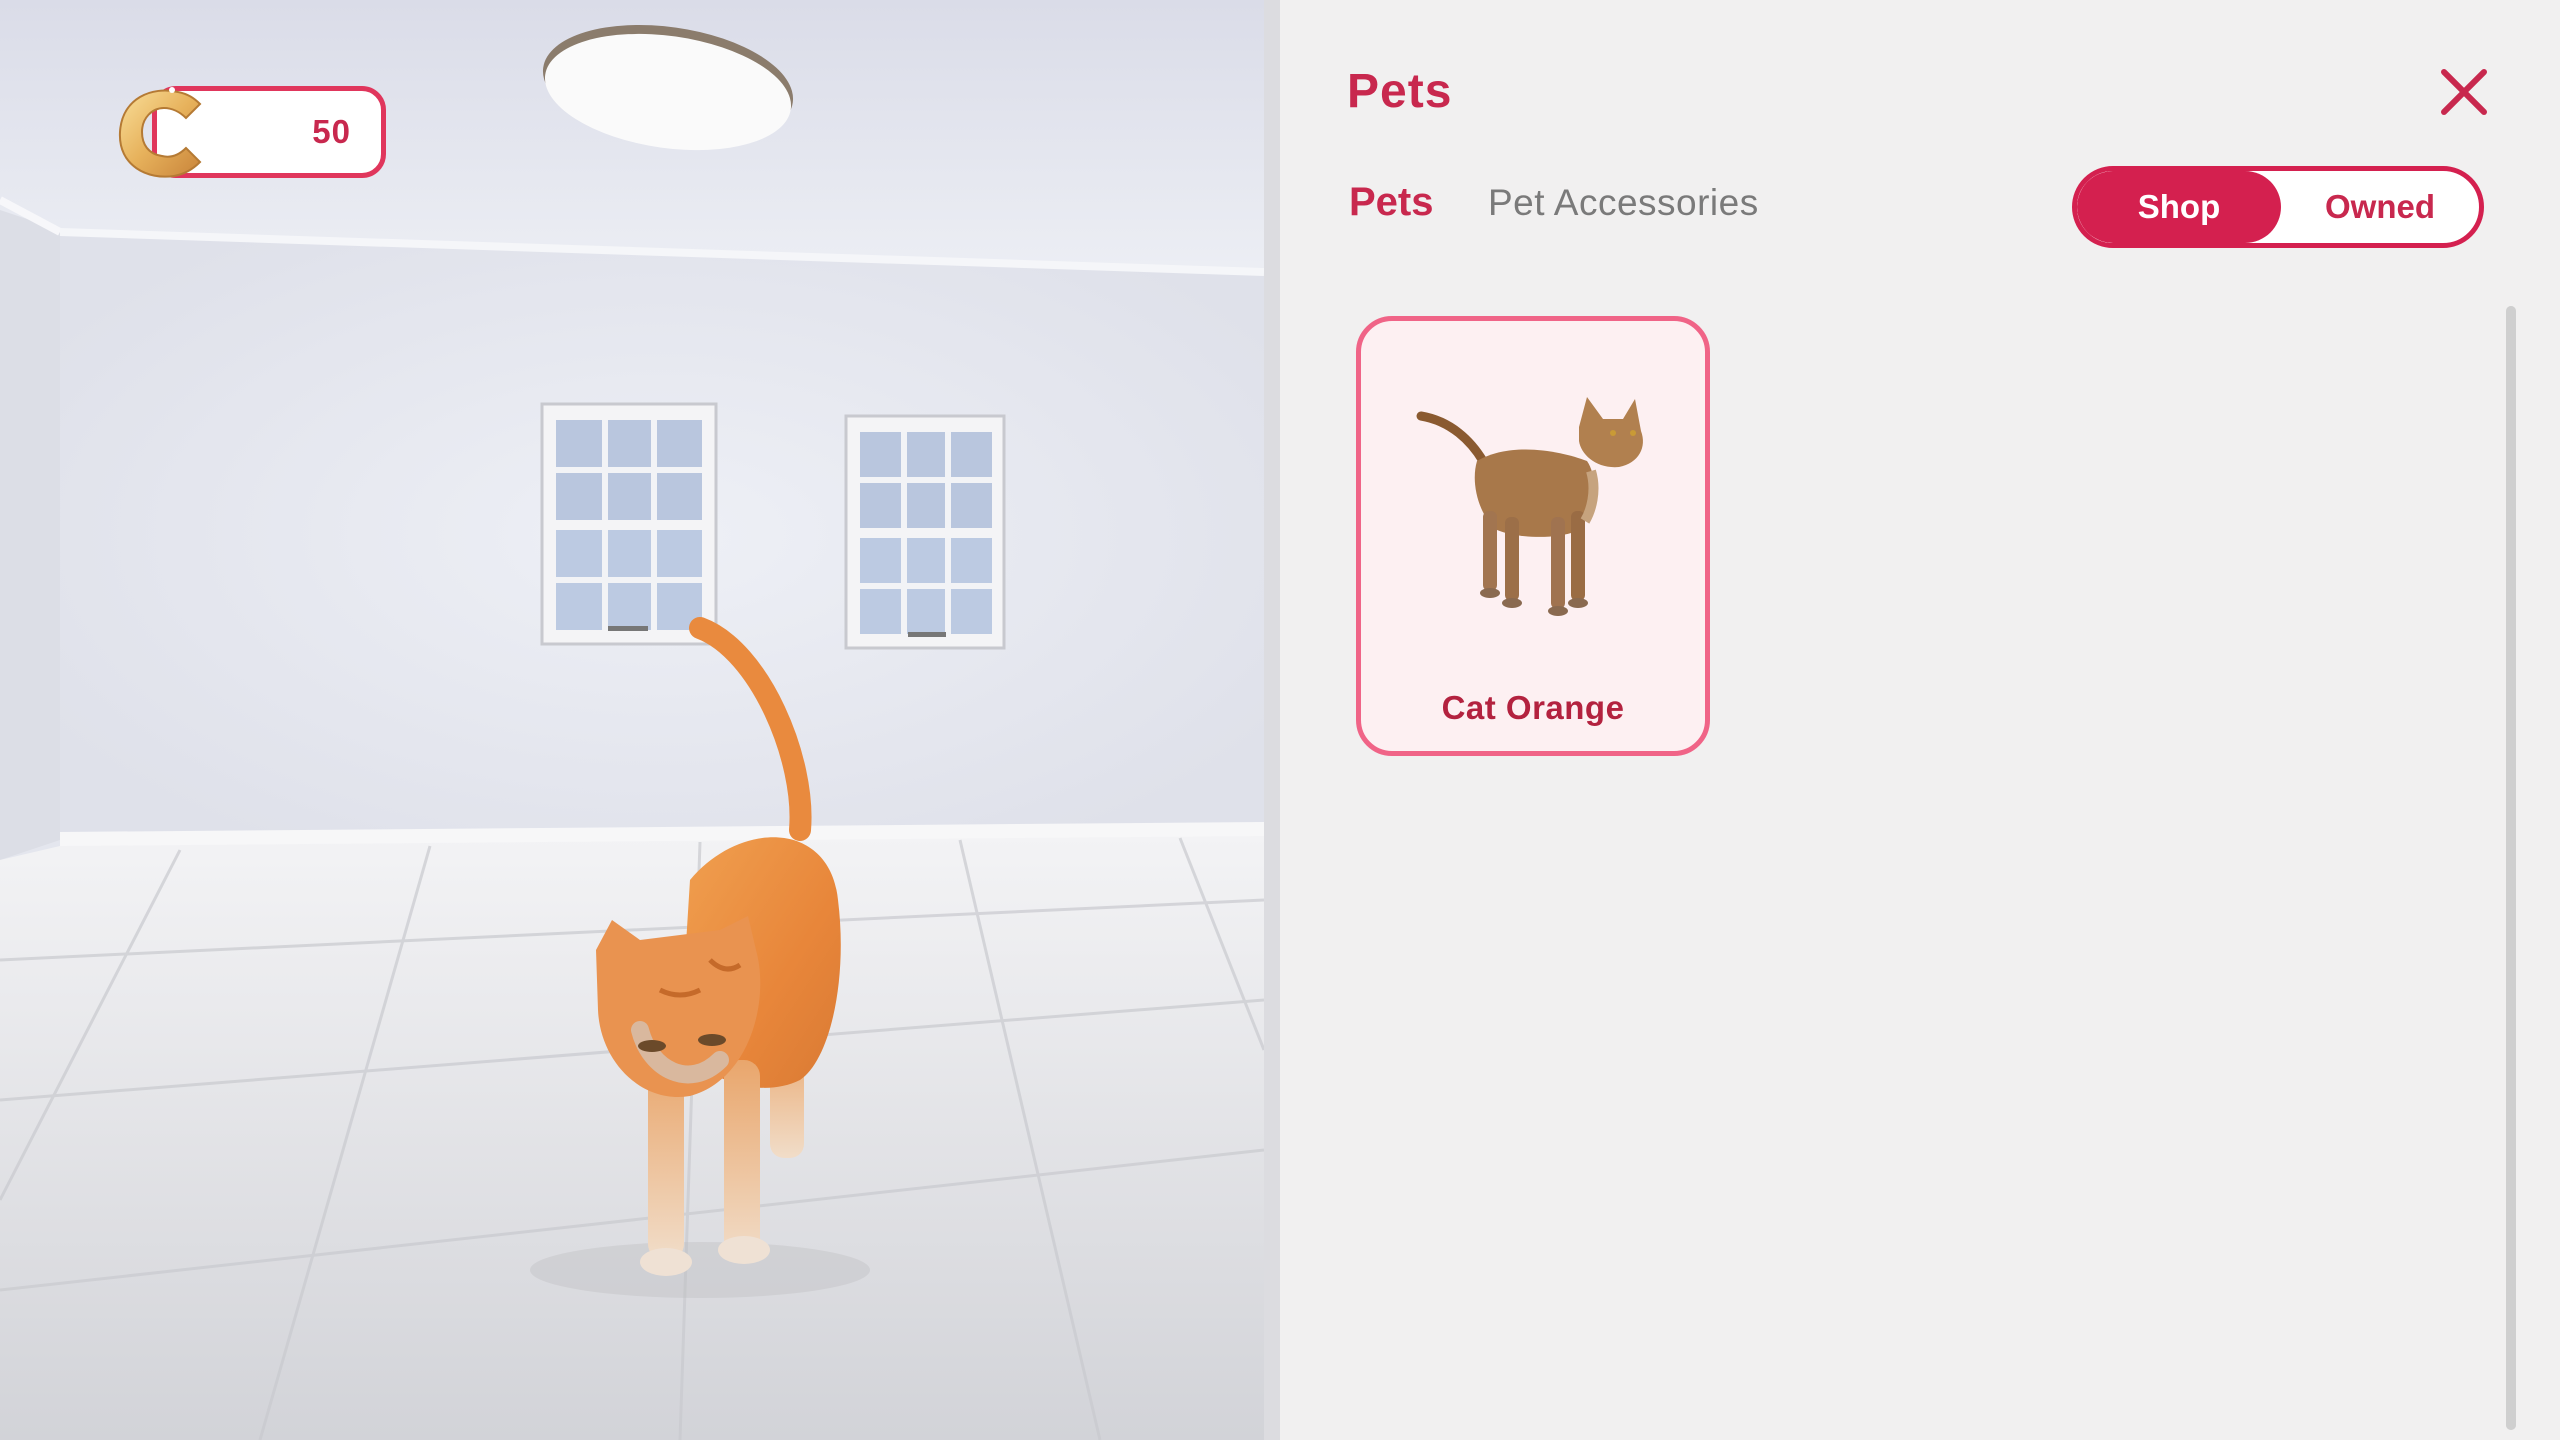 The height and width of the screenshot is (1440, 2560). What do you see at coordinates (331, 131) in the screenshot?
I see `coin-value: 50` at bounding box center [331, 131].